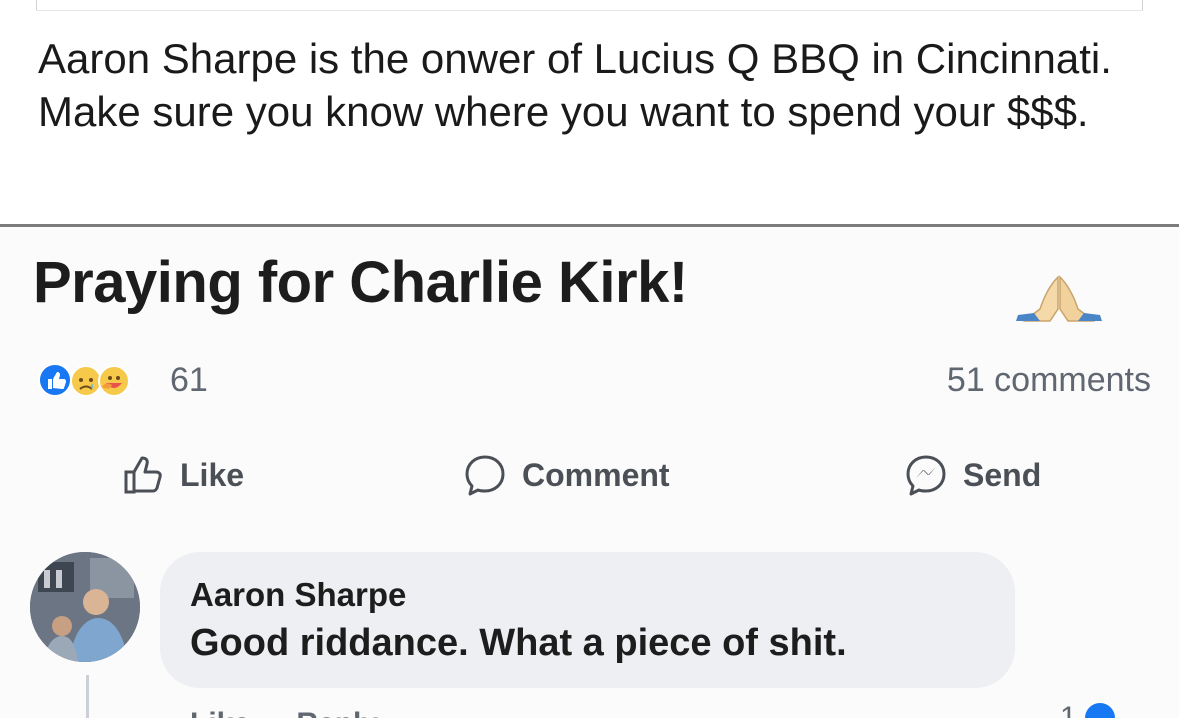 This screenshot has height=718, width=1179. What do you see at coordinates (1142, 5) in the screenshot?
I see `card-border-right` at bounding box center [1142, 5].